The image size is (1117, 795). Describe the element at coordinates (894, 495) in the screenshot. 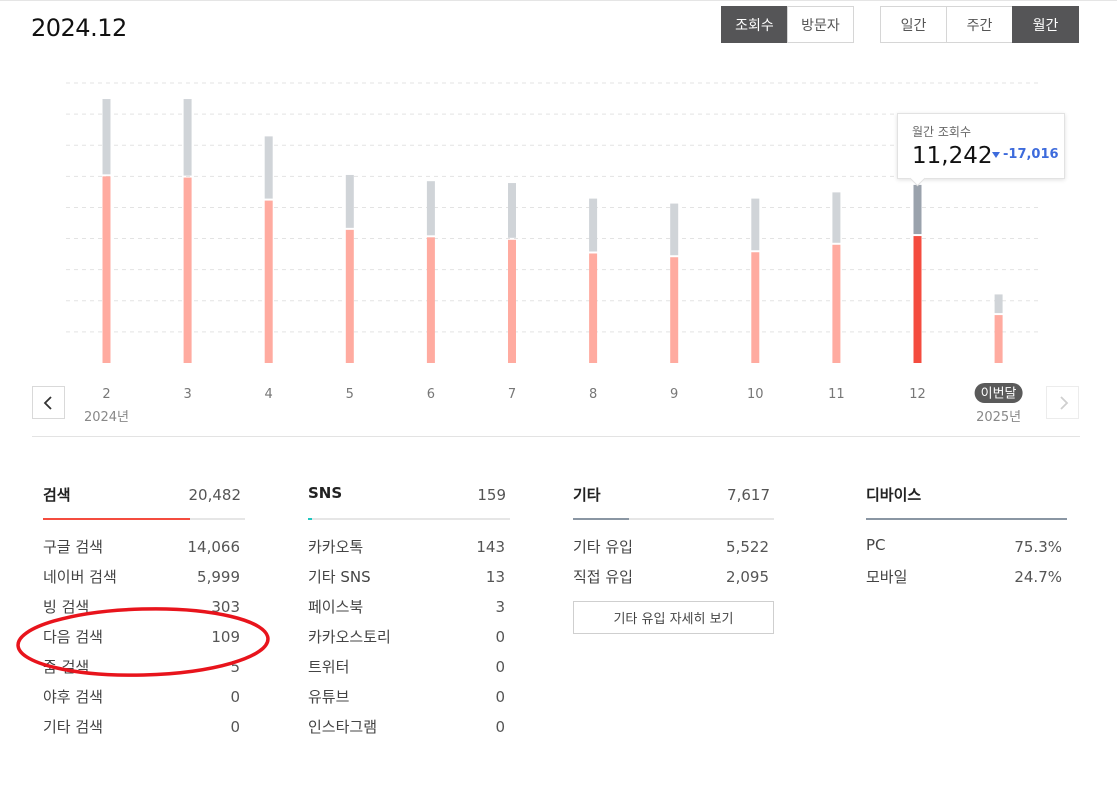

I see `panel-title: 디바이스` at that location.